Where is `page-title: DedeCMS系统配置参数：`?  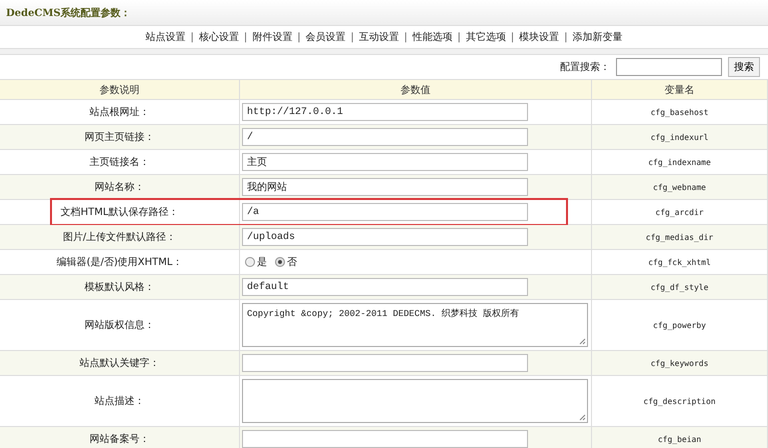
page-title: DedeCMS系统配置参数： is located at coordinates (68, 13).